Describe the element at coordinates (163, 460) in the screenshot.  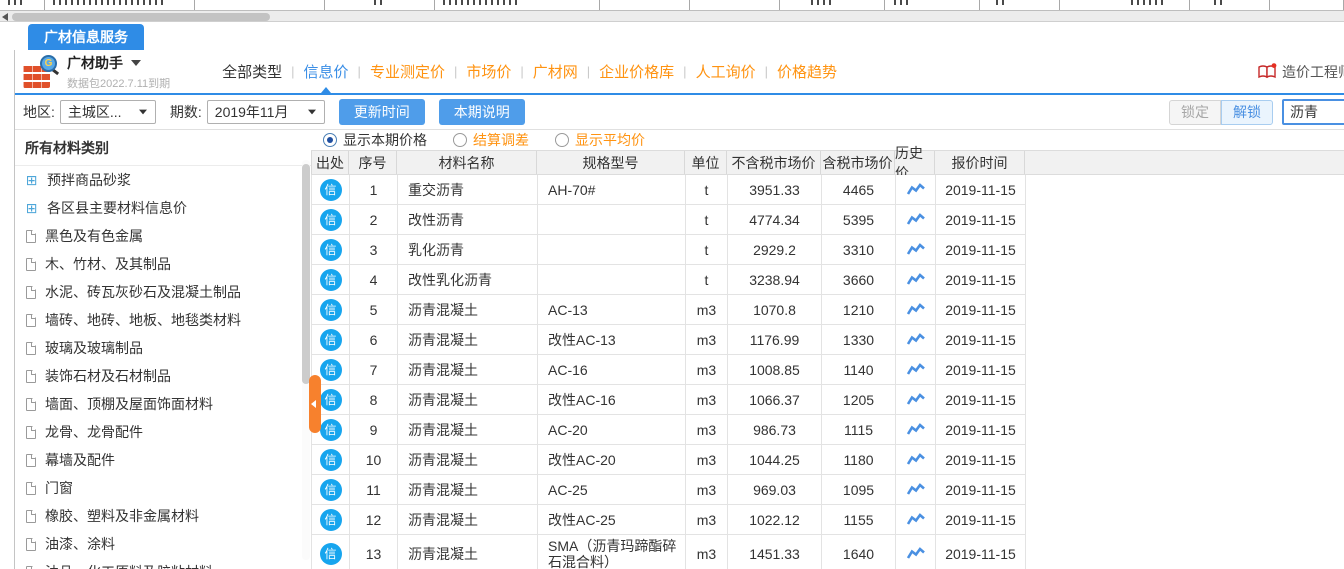
I see `sidebar-item: 幕墙及配件` at that location.